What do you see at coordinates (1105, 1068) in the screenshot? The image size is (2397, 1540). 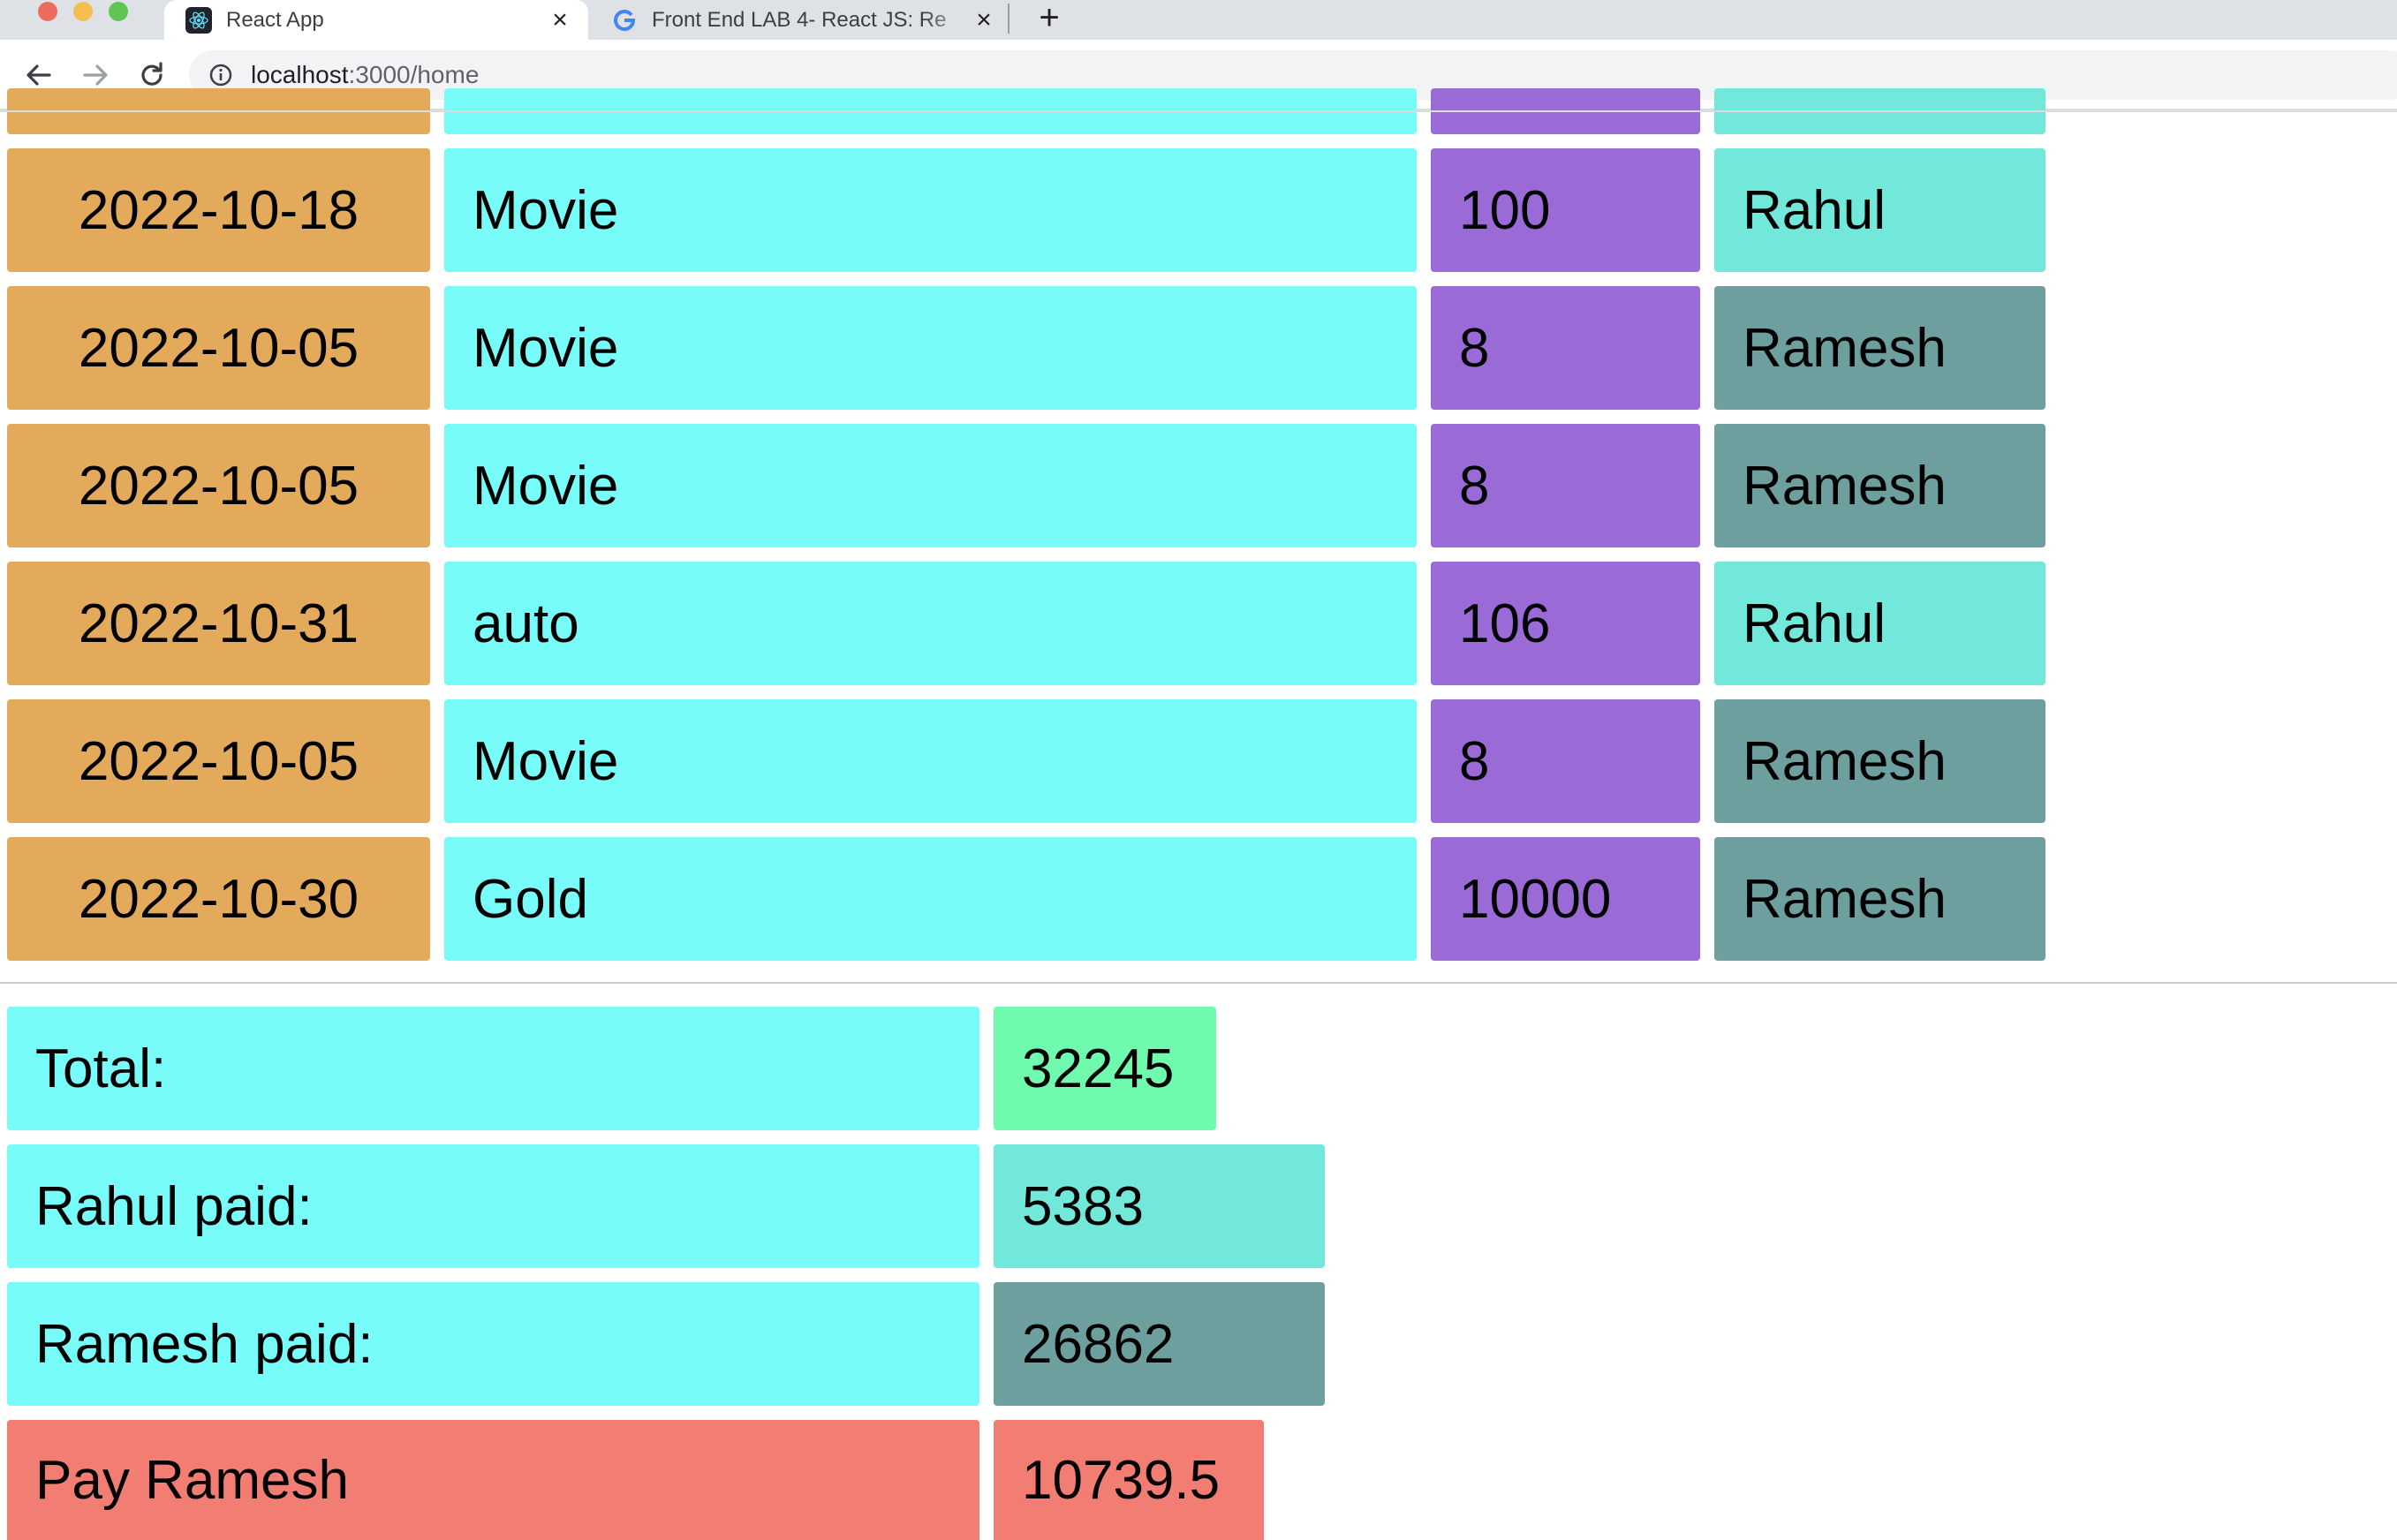 I see `total-value: 32245` at bounding box center [1105, 1068].